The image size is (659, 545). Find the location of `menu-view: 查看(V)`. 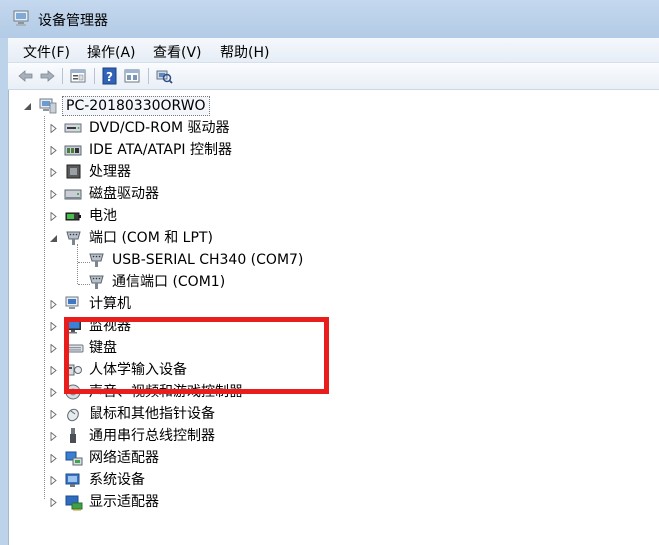

menu-view: 查看(V) is located at coordinates (177, 52).